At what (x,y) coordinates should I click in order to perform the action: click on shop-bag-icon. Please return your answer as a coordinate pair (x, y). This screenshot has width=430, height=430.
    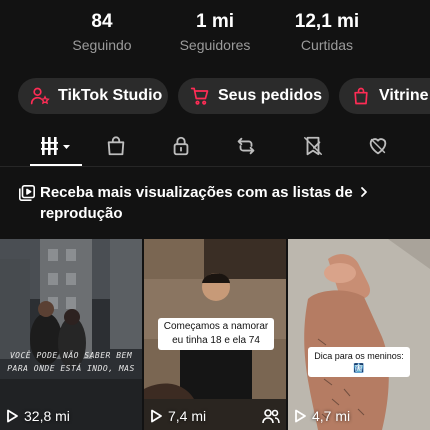
    Looking at the image, I should click on (116, 146).